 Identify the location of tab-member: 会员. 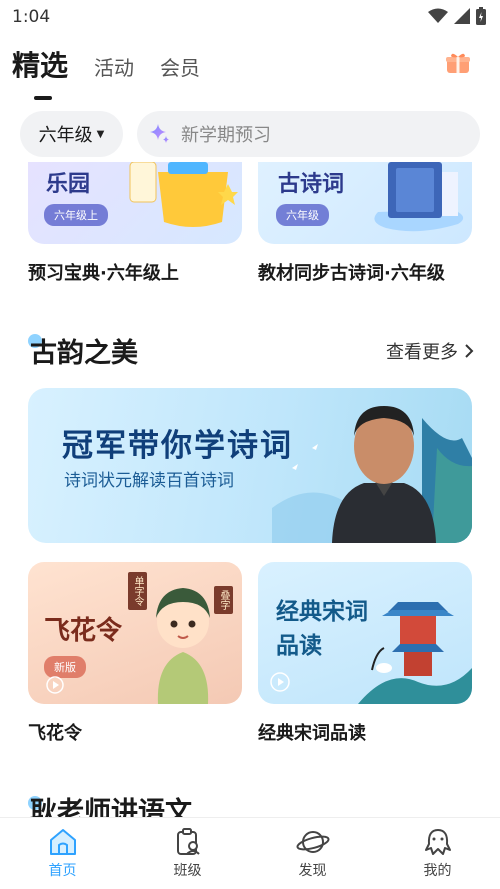
(180, 66).